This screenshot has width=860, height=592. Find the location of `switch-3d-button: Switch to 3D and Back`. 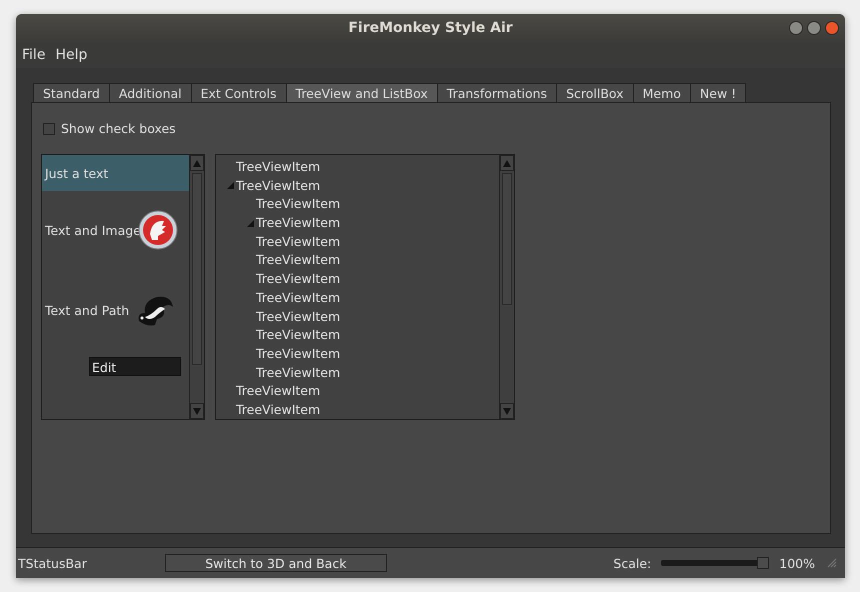

switch-3d-button: Switch to 3D and Back is located at coordinates (275, 563).